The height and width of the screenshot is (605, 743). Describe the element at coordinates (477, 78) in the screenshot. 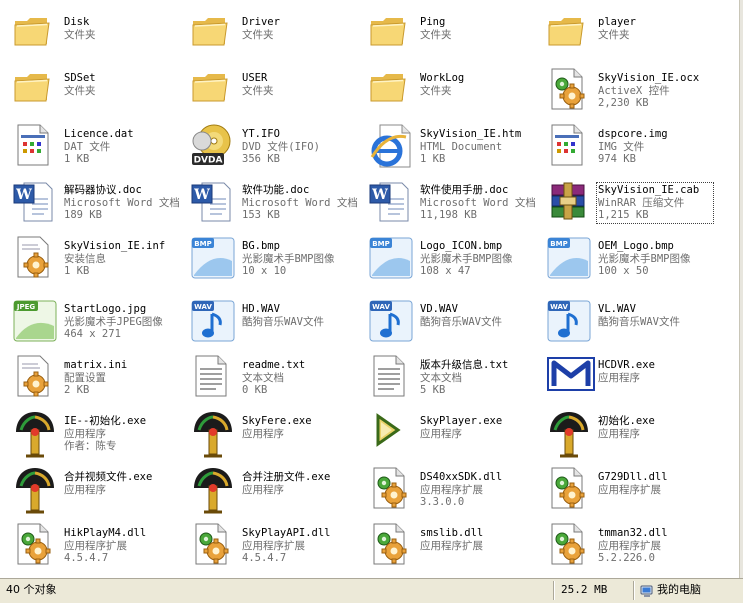

I see `file-name: WorkLog` at that location.